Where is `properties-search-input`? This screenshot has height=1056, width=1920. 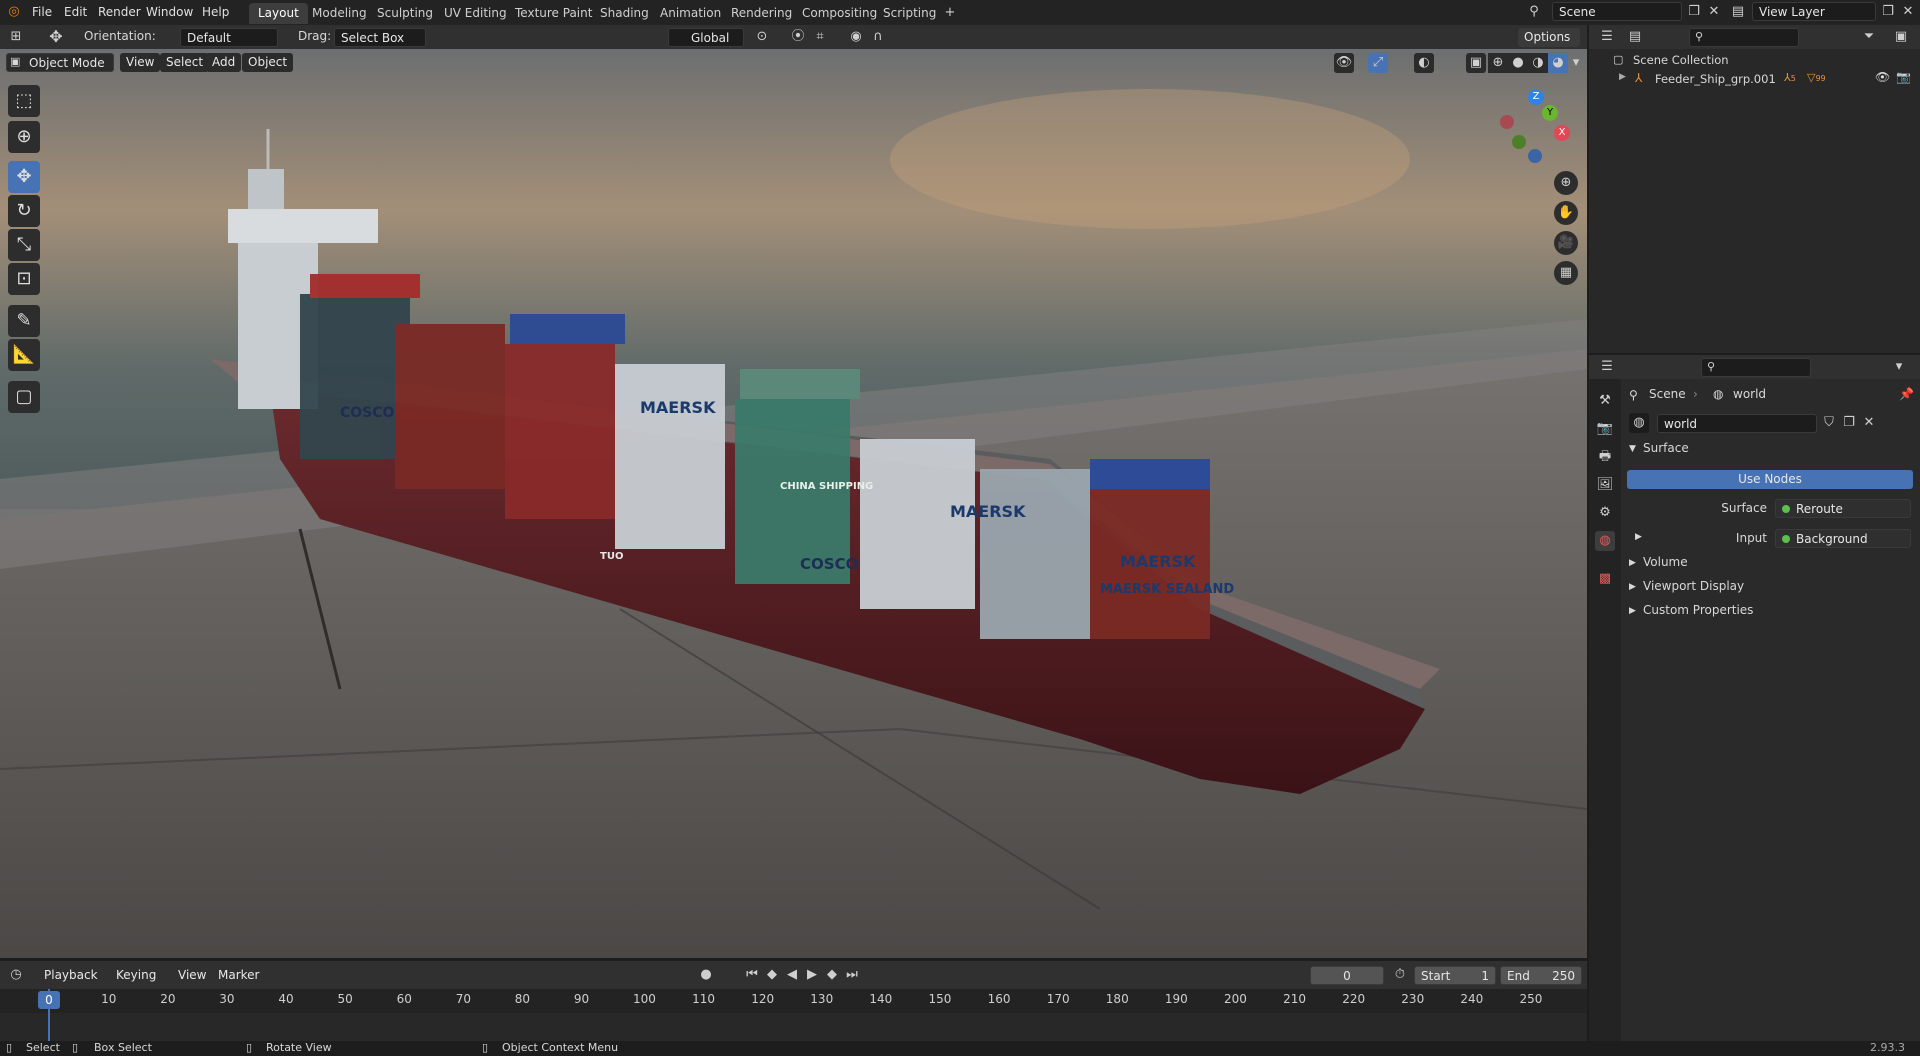 properties-search-input is located at coordinates (1756, 367).